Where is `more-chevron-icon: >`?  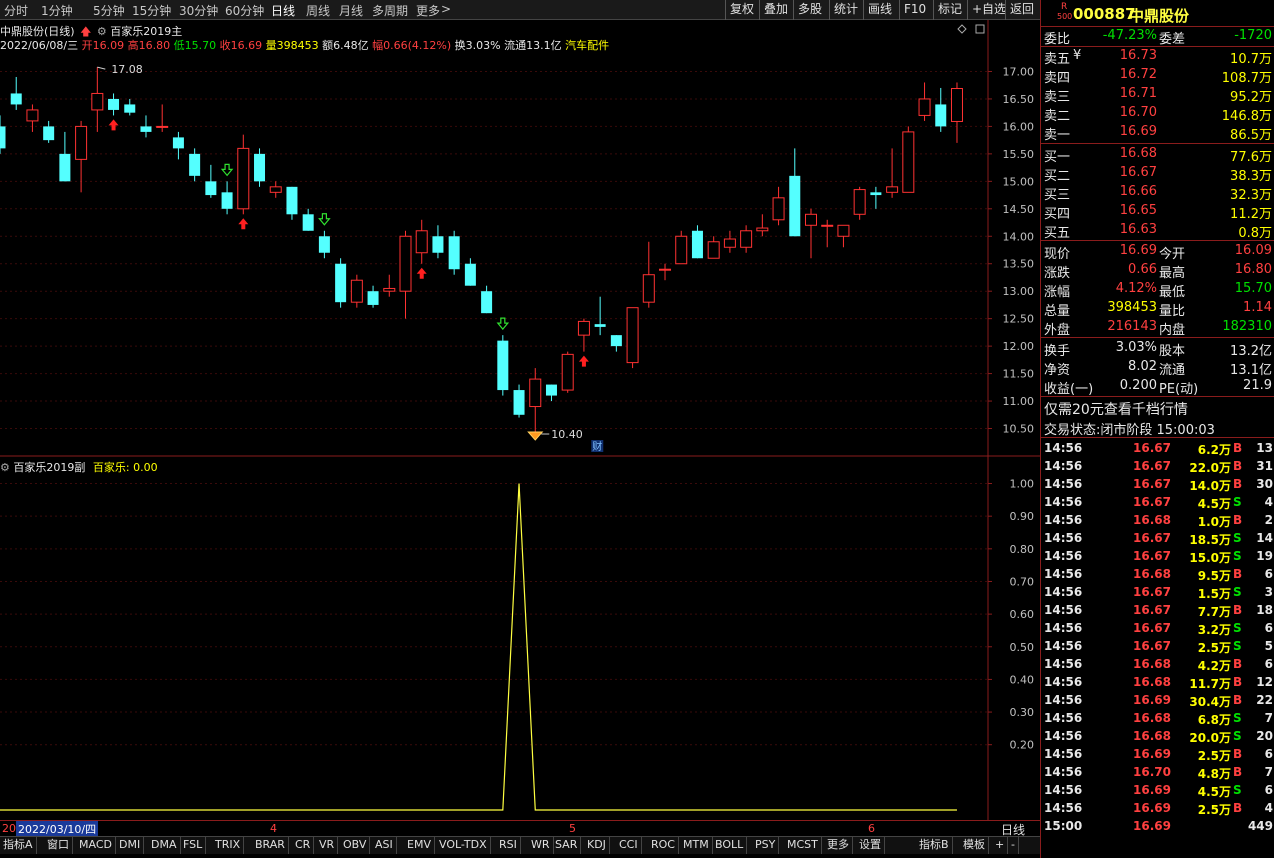
more-chevron-icon: > is located at coordinates (446, 9).